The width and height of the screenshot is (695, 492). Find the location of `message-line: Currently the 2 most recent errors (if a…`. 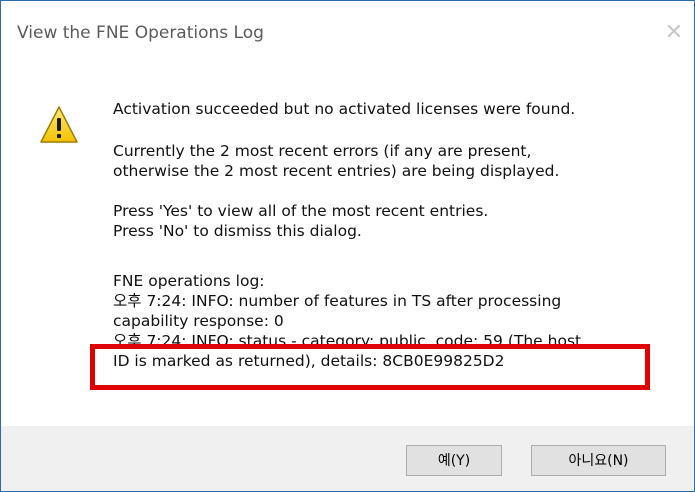

message-line: Currently the 2 most recent errors (if a… is located at coordinates (322, 151).